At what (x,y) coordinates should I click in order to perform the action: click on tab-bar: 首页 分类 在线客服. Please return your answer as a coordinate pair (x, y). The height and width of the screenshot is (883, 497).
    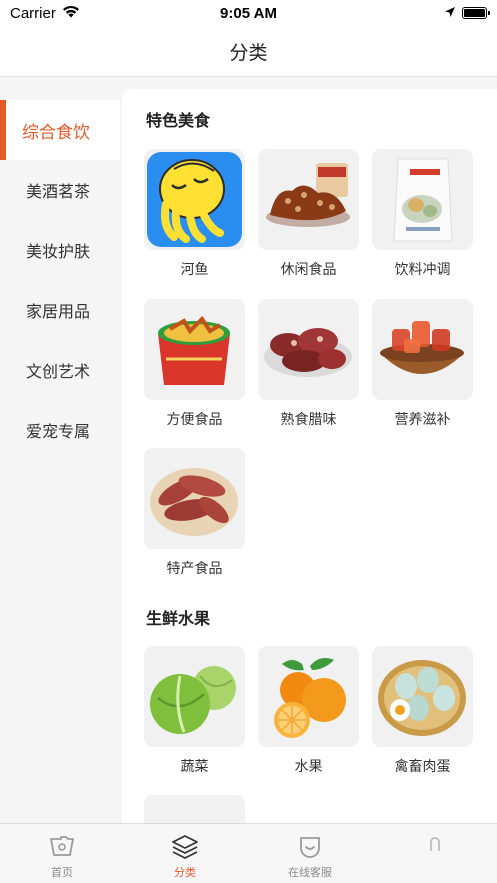
    Looking at the image, I should click on (248, 853).